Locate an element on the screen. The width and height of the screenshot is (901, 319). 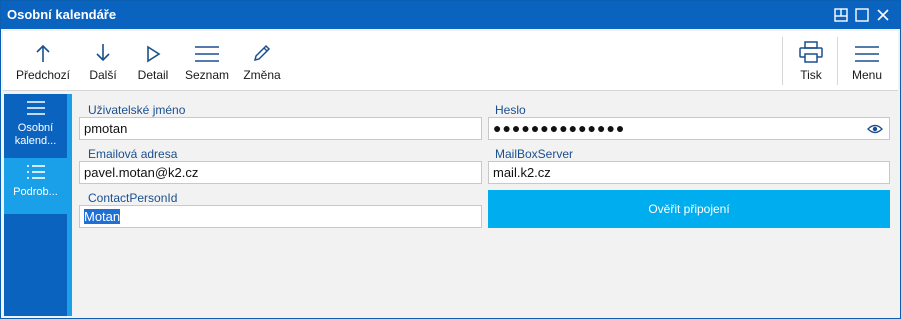
detail-list-icon is located at coordinates (35, 172).